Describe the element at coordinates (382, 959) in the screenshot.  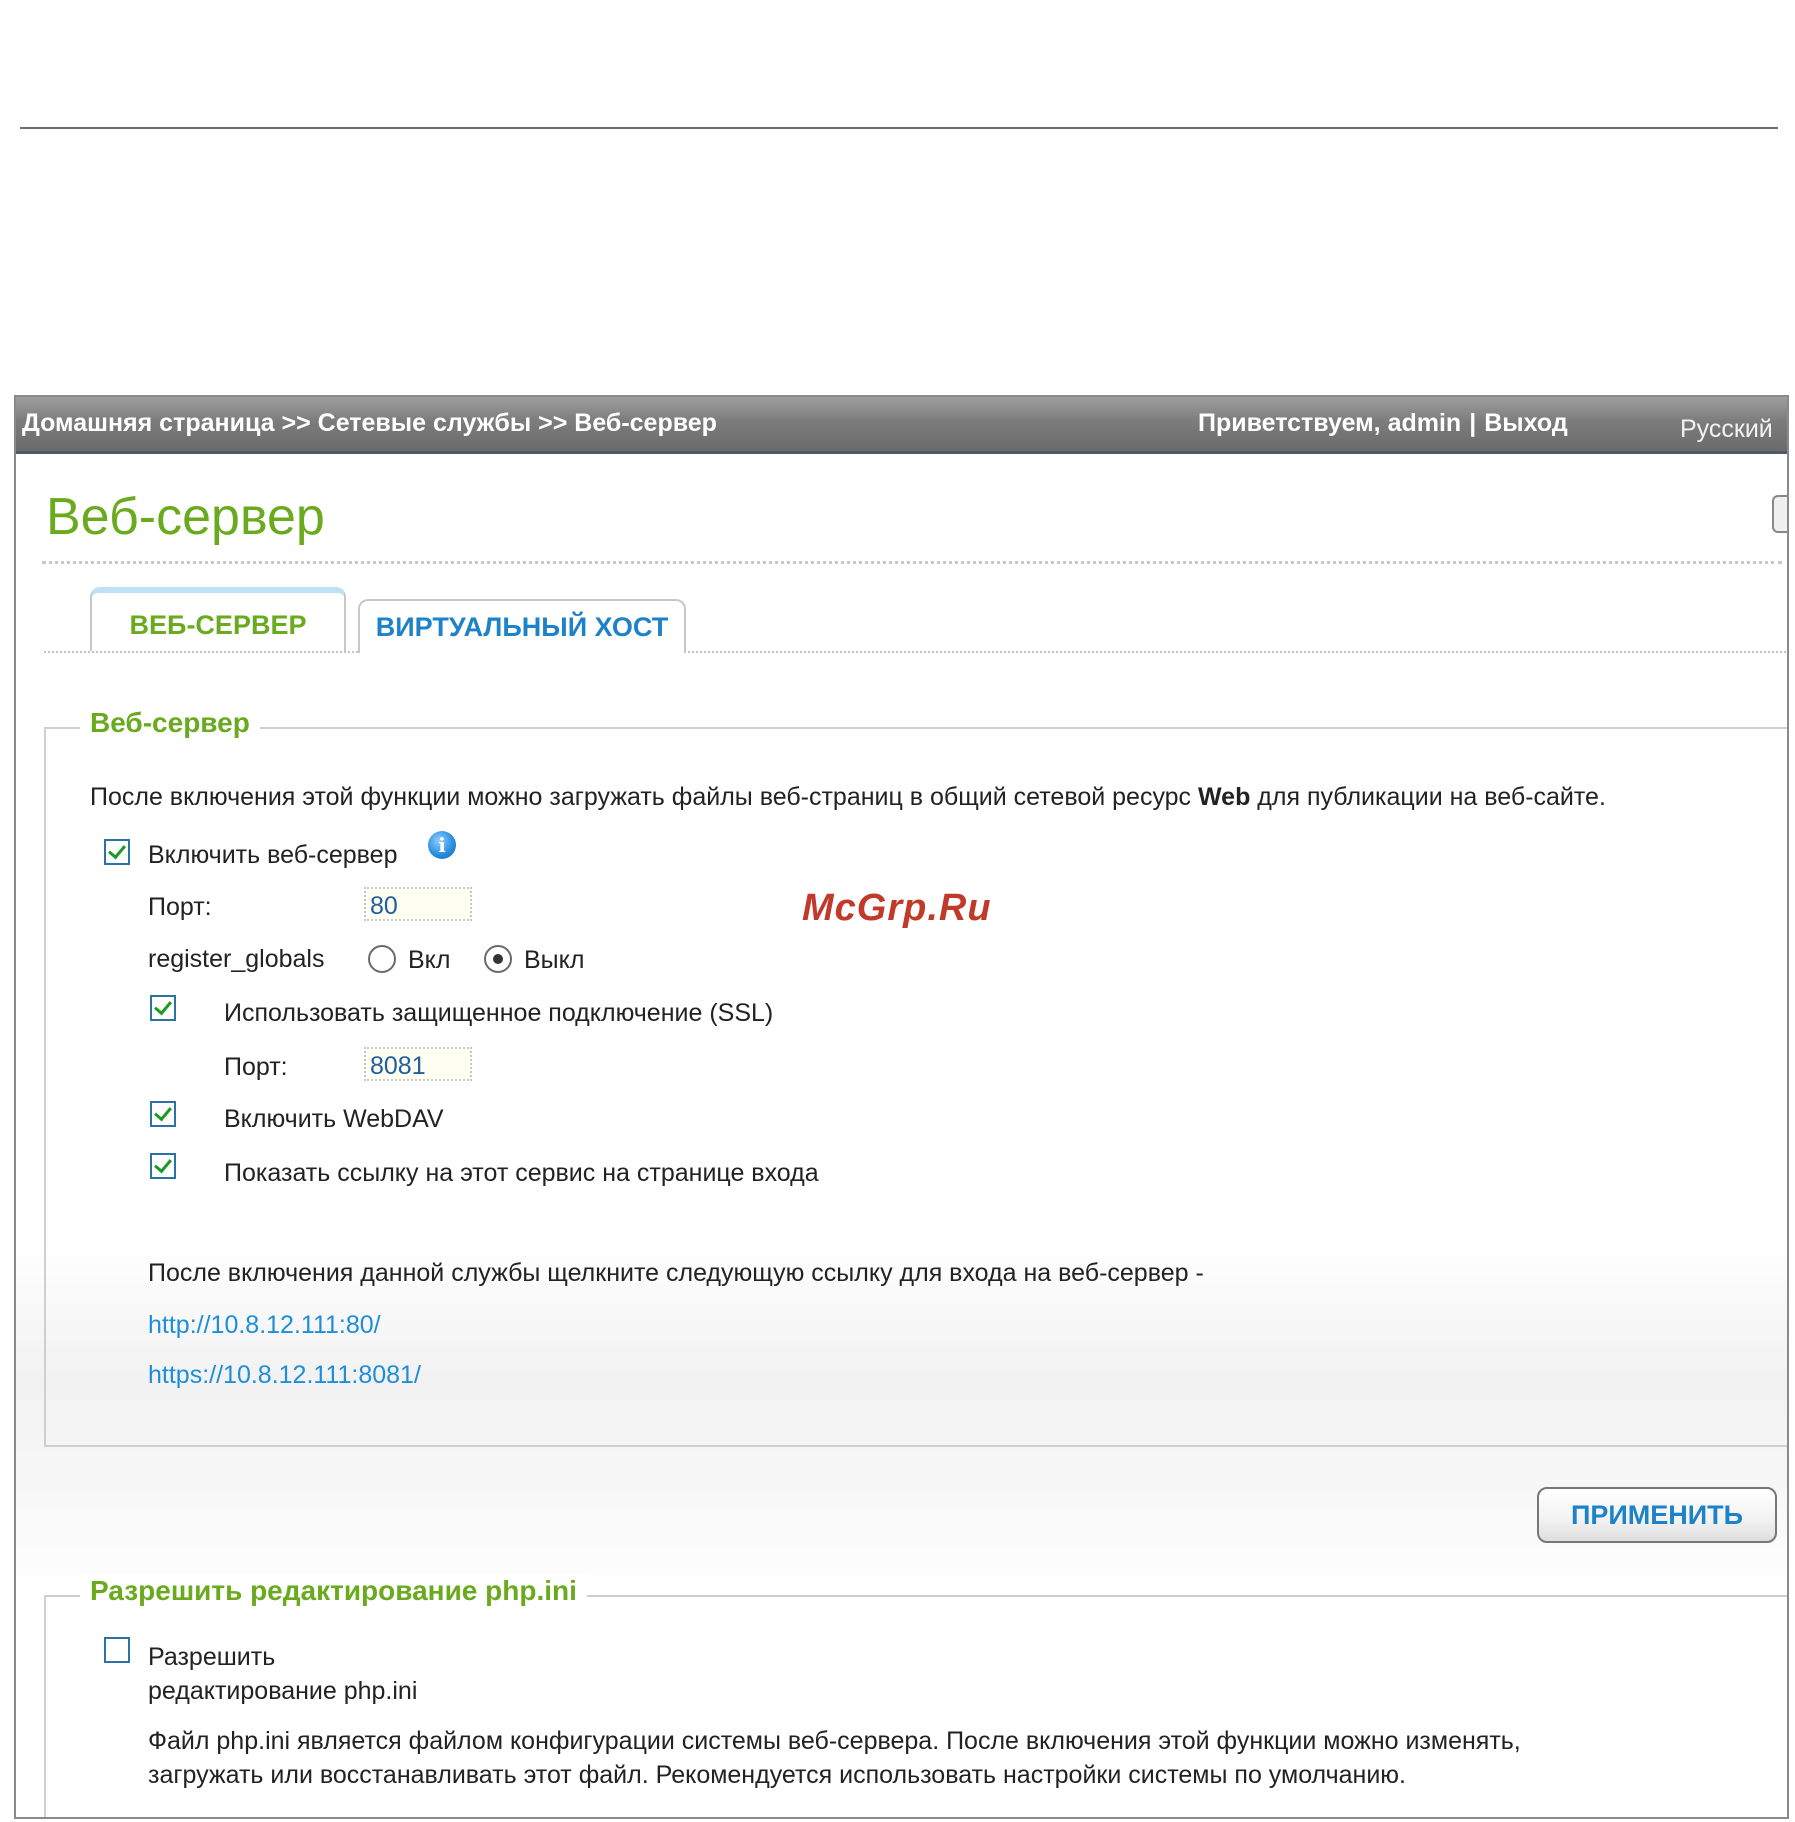
I see `register-globals-on-radio` at that location.